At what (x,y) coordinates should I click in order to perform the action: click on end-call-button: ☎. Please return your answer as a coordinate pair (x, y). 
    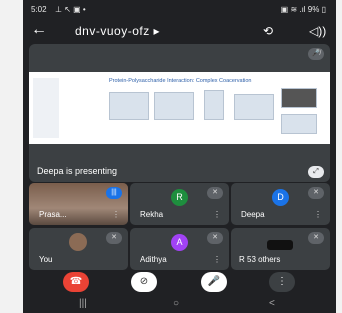
    Looking at the image, I should click on (76, 282).